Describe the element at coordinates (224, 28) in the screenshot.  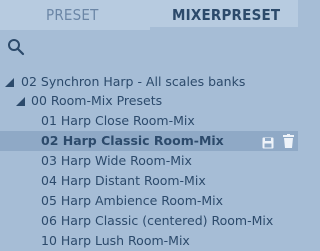
I see `active-tab-indicator` at that location.